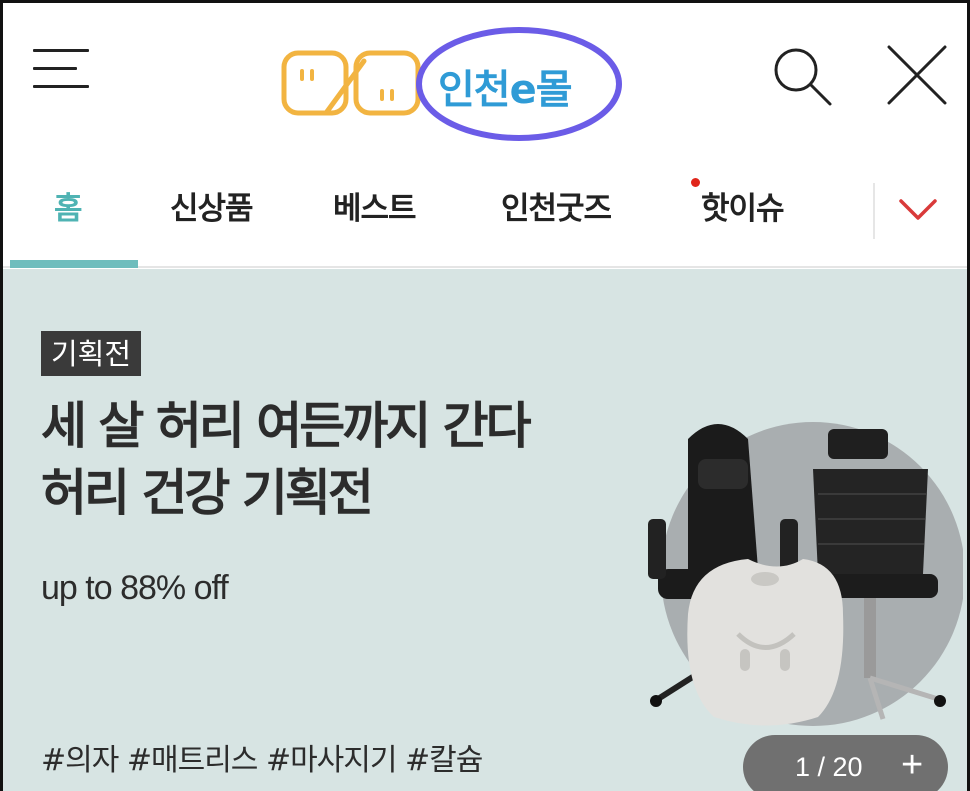  What do you see at coordinates (556, 205) in the screenshot?
I see `tab-incheon-goods: 인천굿즈` at bounding box center [556, 205].